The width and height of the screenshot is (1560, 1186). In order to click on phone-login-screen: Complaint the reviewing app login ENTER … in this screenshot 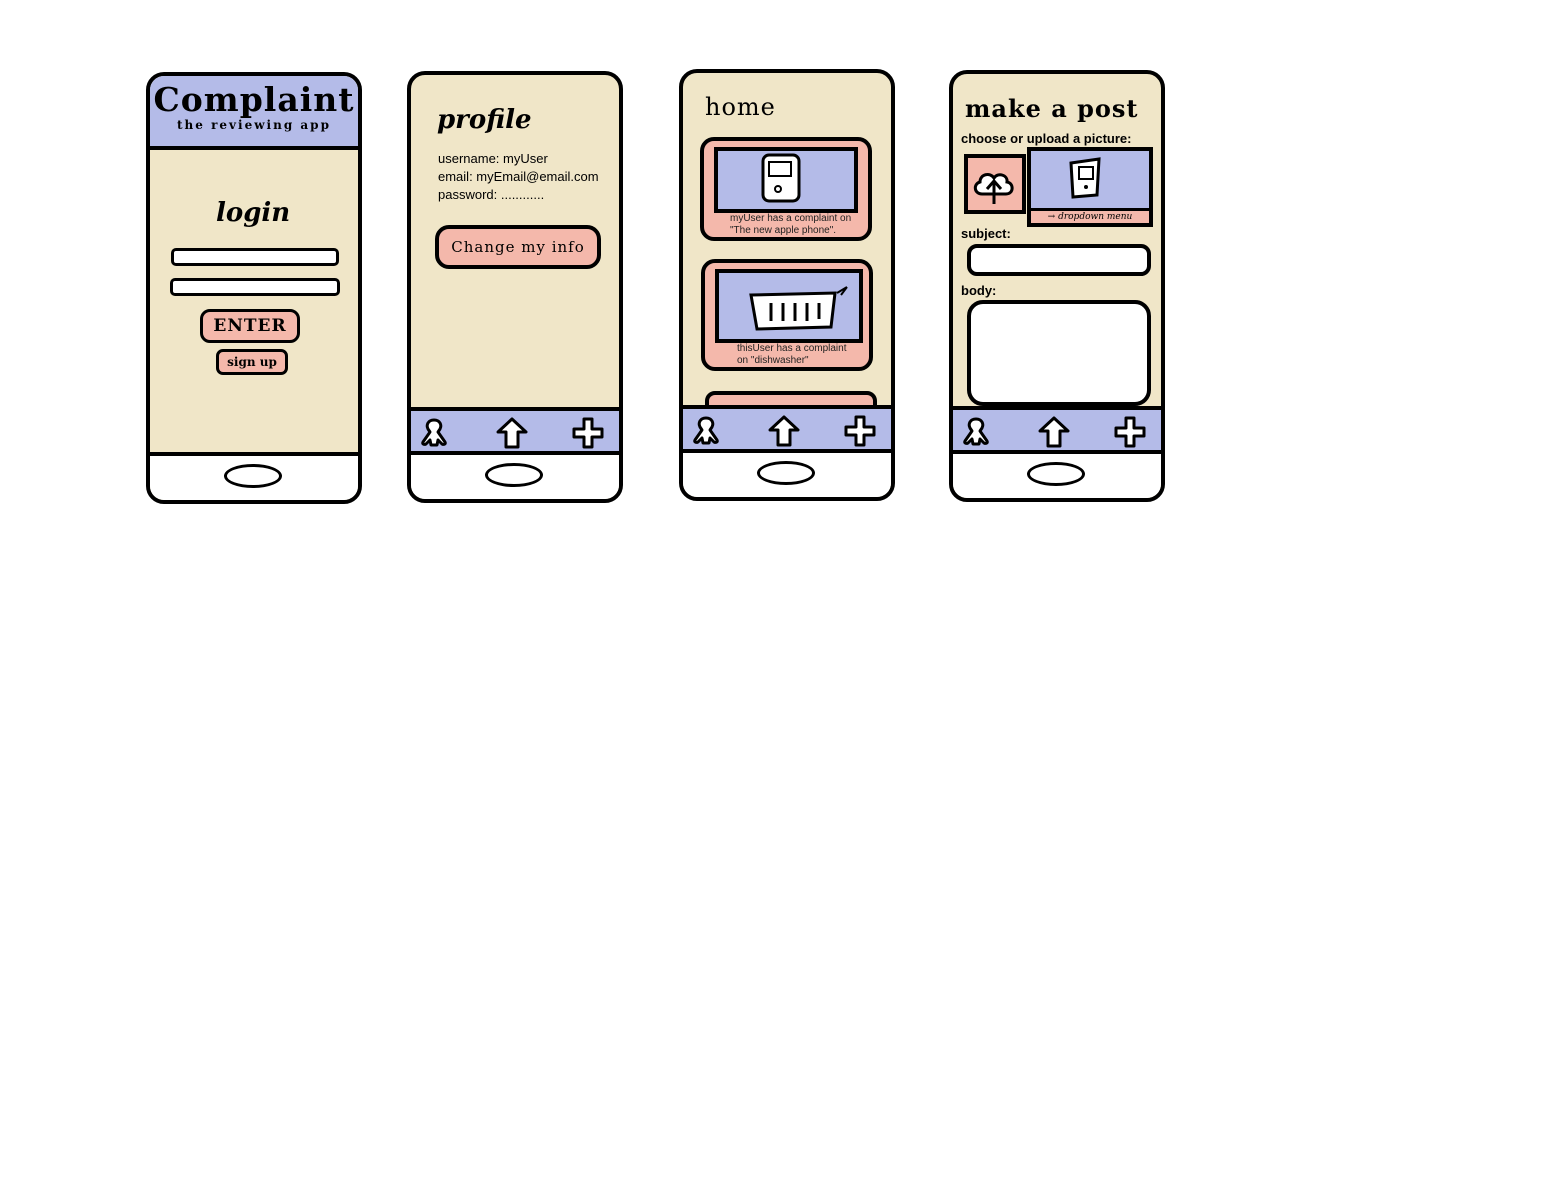, I will do `click(254, 288)`.